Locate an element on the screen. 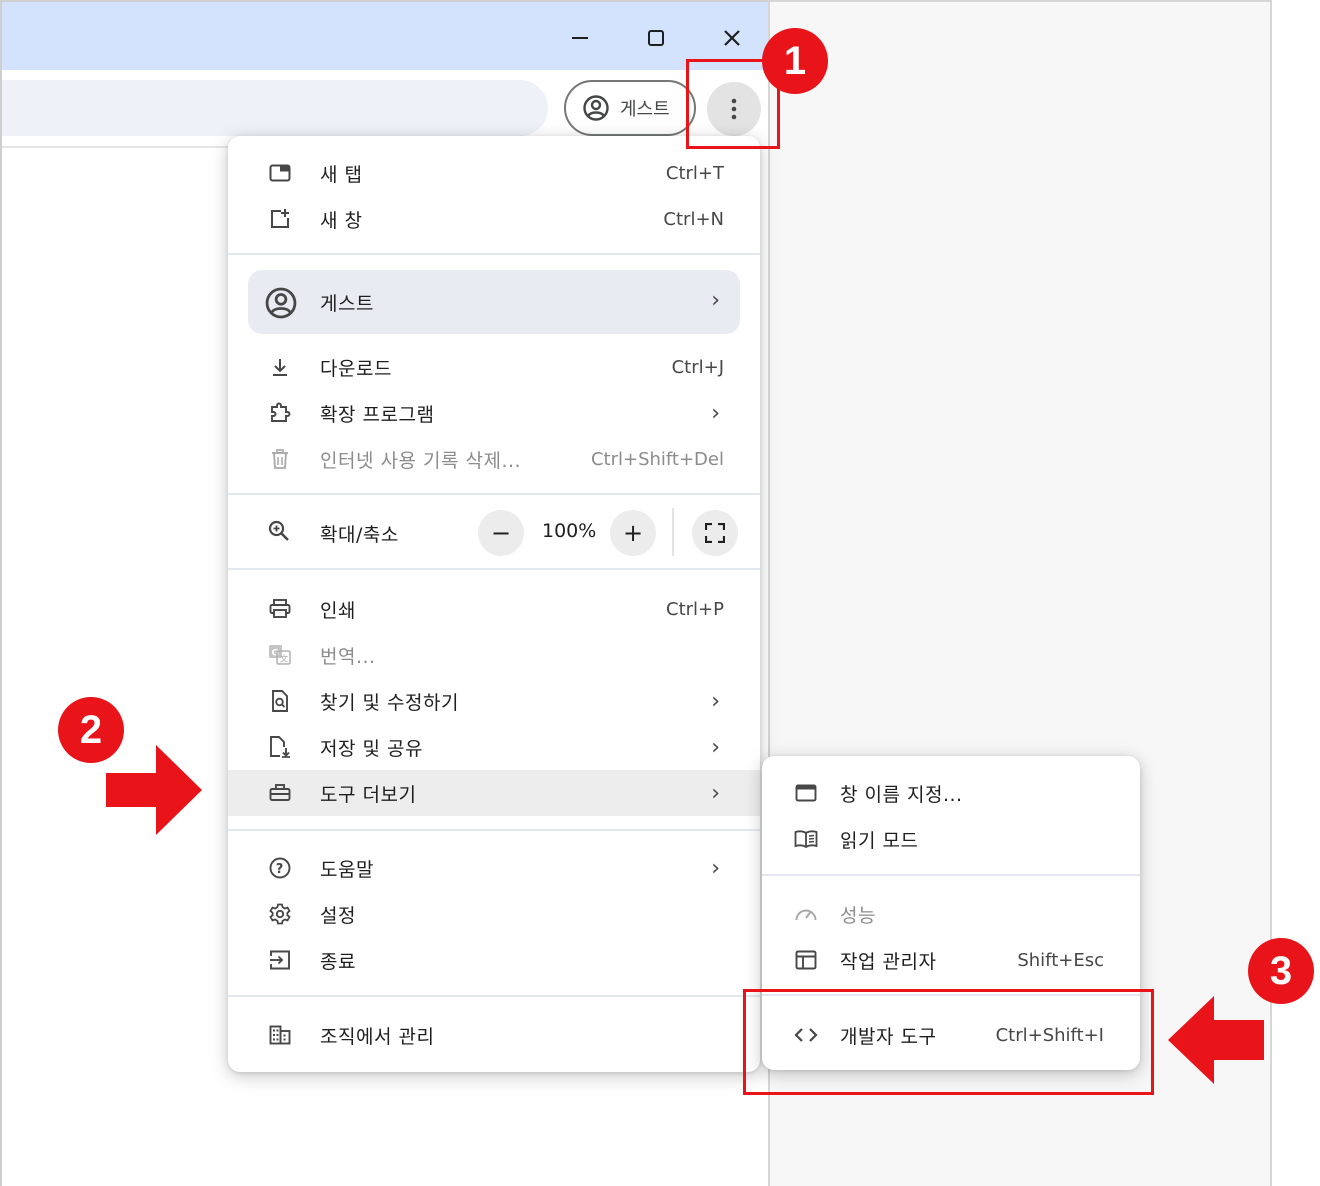 Image resolution: width=1320 pixels, height=1186 pixels. menu-item-label: 인쇄 is located at coordinates (338, 610).